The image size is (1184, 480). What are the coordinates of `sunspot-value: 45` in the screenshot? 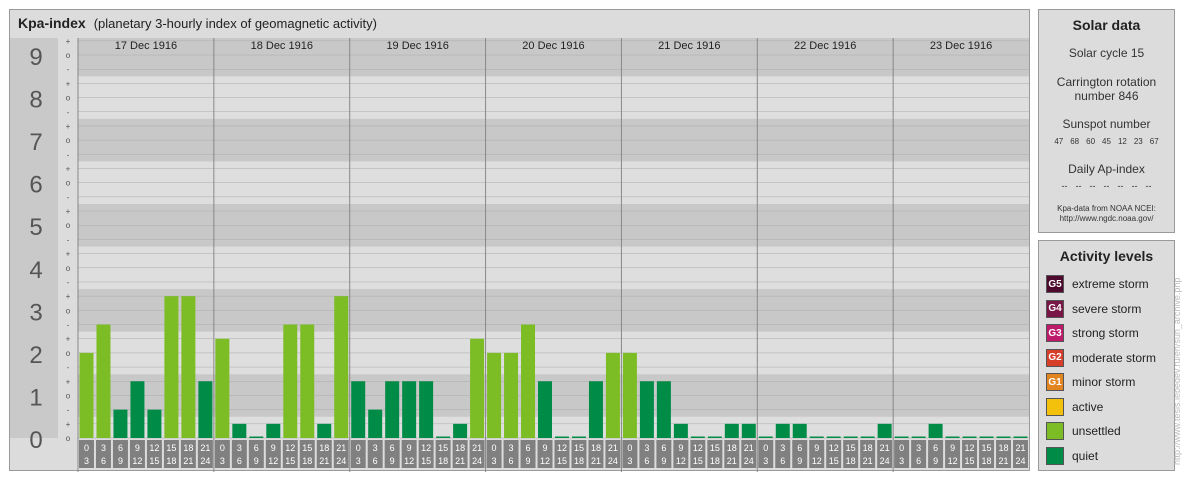 It's located at (1106, 141).